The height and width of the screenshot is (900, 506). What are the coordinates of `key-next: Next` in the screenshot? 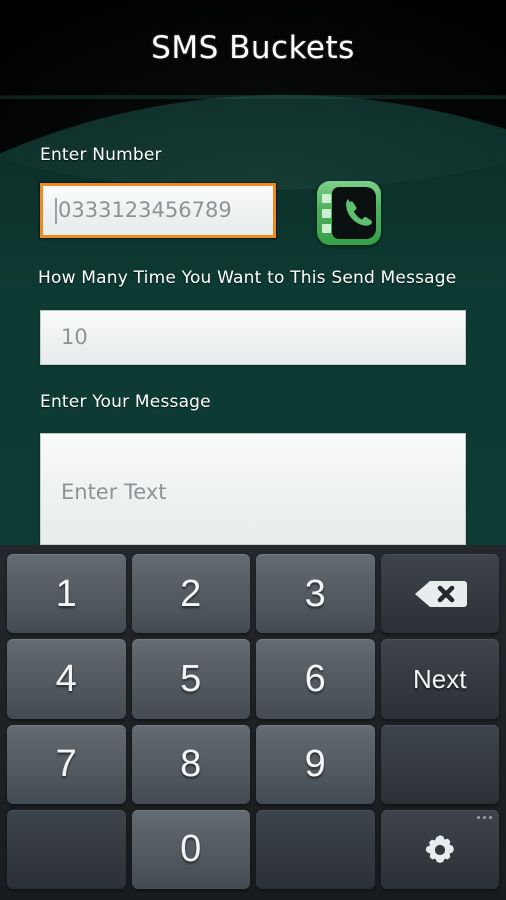 It's located at (439, 679).